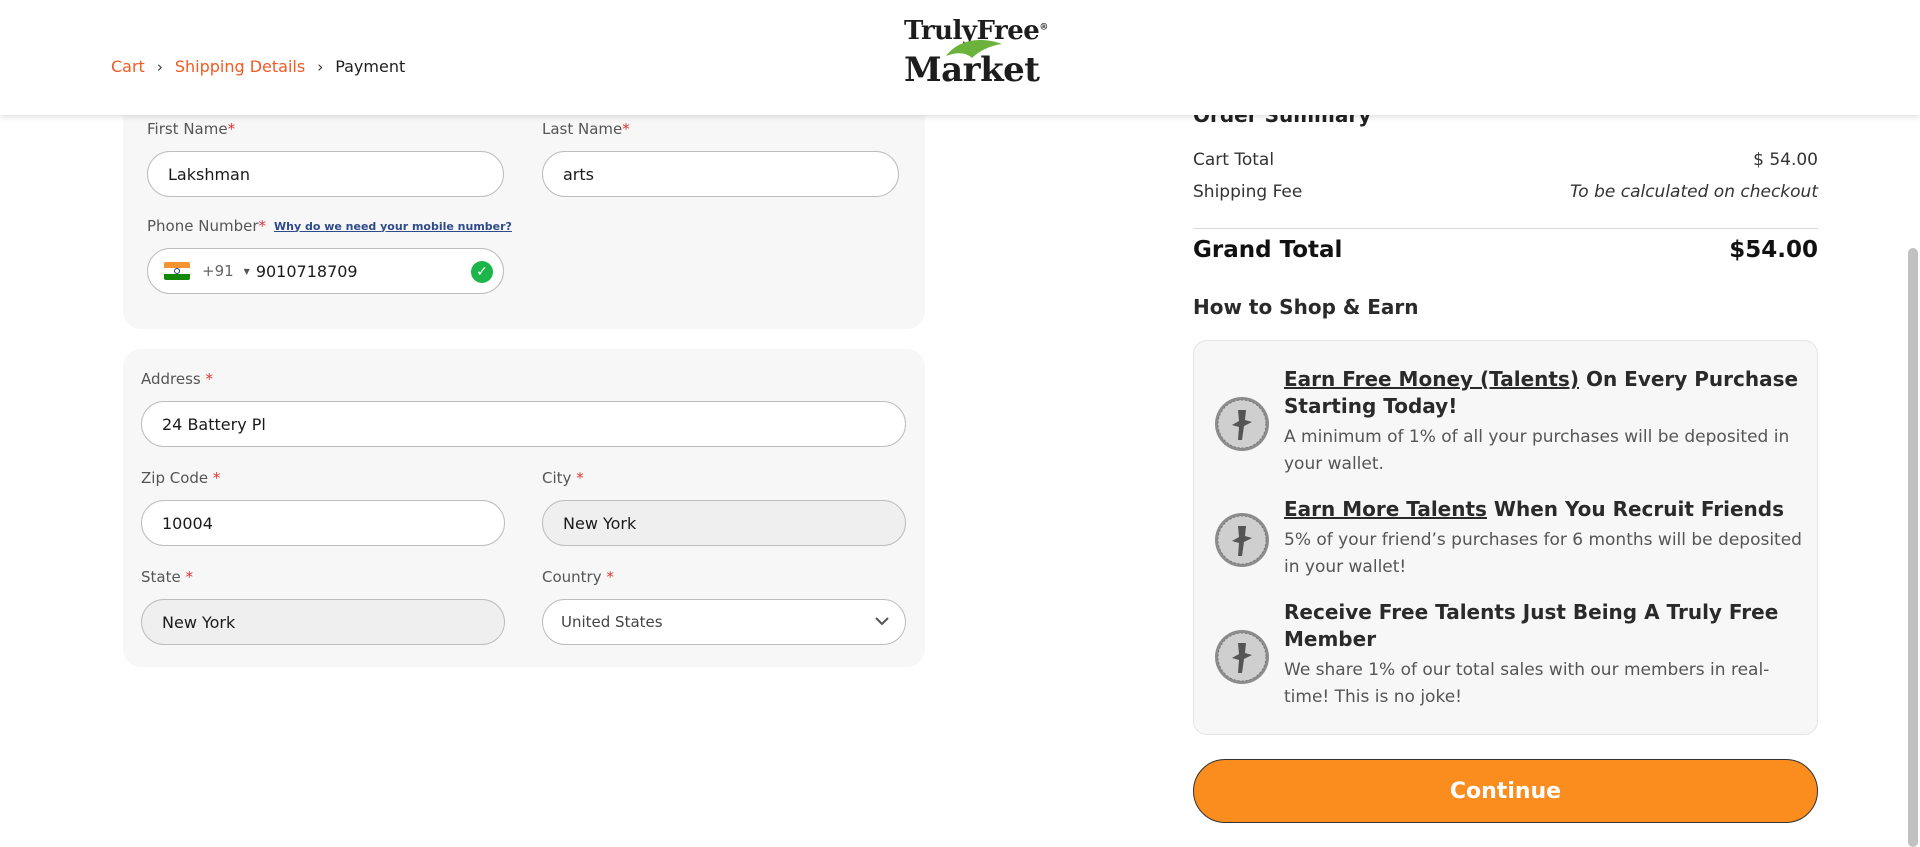  What do you see at coordinates (247, 271) in the screenshot?
I see `caret-down-icon: ▼` at bounding box center [247, 271].